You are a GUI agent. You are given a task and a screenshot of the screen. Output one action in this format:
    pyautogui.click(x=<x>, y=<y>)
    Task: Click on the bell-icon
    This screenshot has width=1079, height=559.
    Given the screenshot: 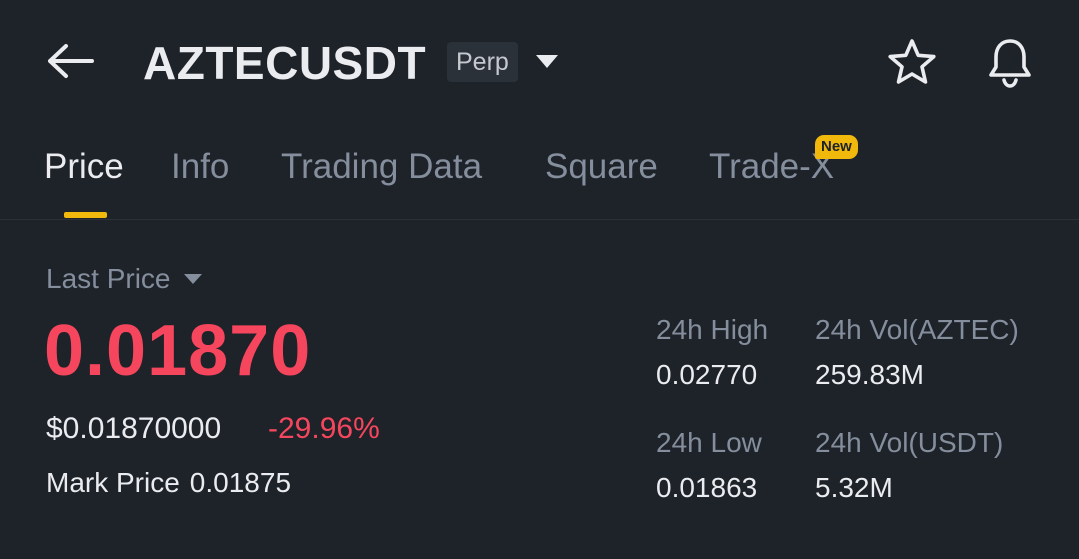 What is the action you would take?
    pyautogui.click(x=1010, y=64)
    